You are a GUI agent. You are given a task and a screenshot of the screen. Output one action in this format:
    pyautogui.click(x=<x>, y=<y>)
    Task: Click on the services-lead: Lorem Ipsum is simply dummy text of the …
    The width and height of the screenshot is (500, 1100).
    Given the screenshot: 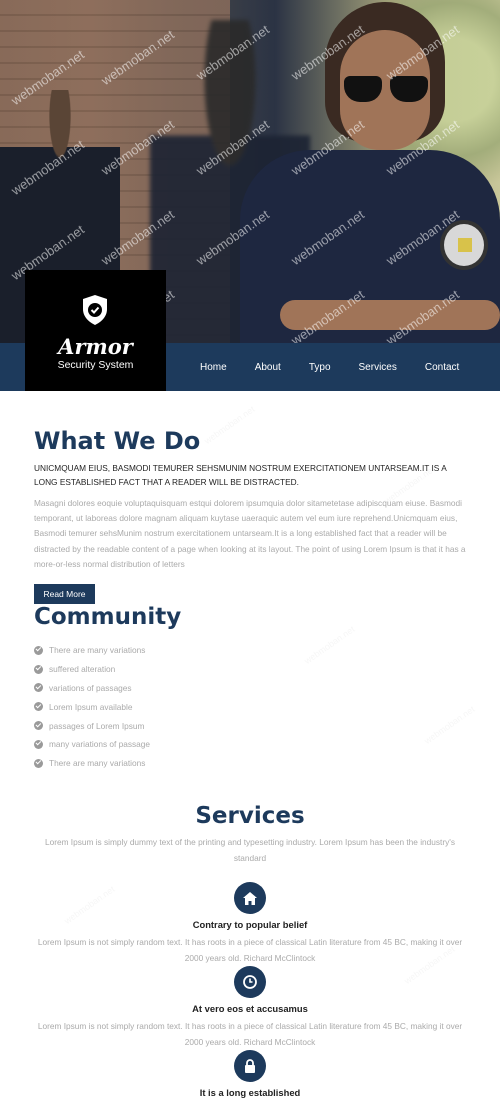 What is the action you would take?
    pyautogui.click(x=249, y=850)
    